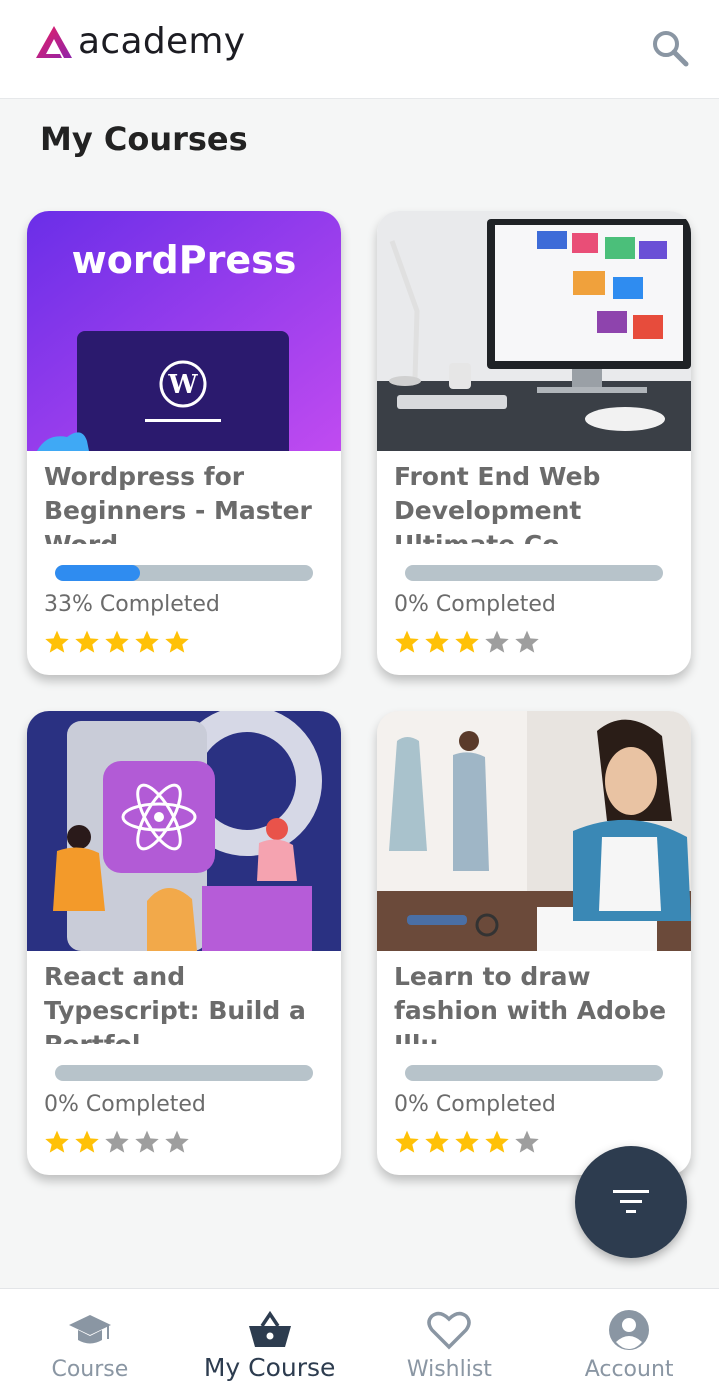 The height and width of the screenshot is (1398, 719). Describe the element at coordinates (54, 42) in the screenshot. I see `academy-logo-icon` at that location.